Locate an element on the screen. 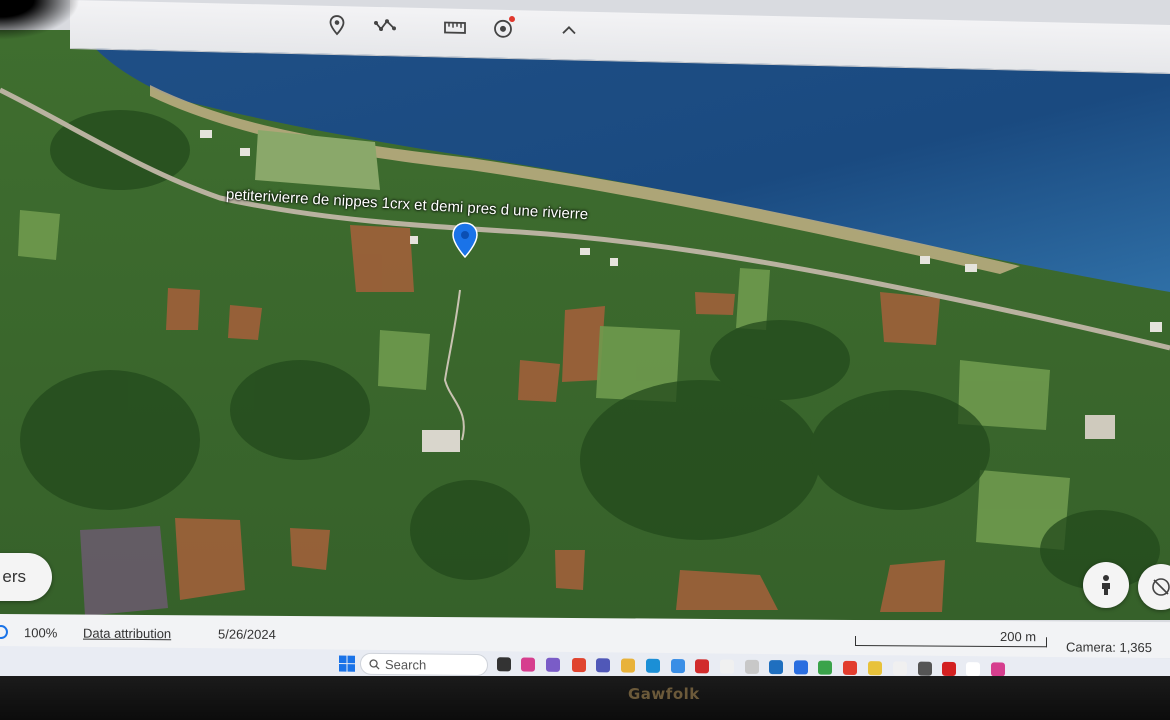 The image size is (1170, 720). street-view-button is located at coordinates (1106, 585).